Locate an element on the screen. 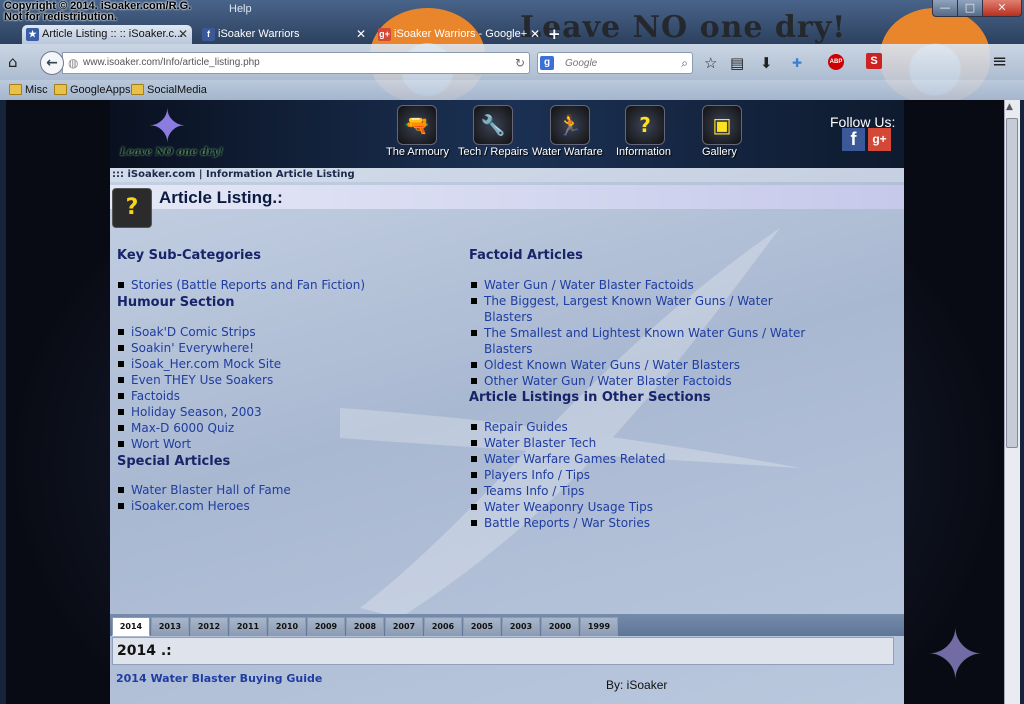 The height and width of the screenshot is (704, 1024). article-author: By: iSoaker is located at coordinates (637, 685).